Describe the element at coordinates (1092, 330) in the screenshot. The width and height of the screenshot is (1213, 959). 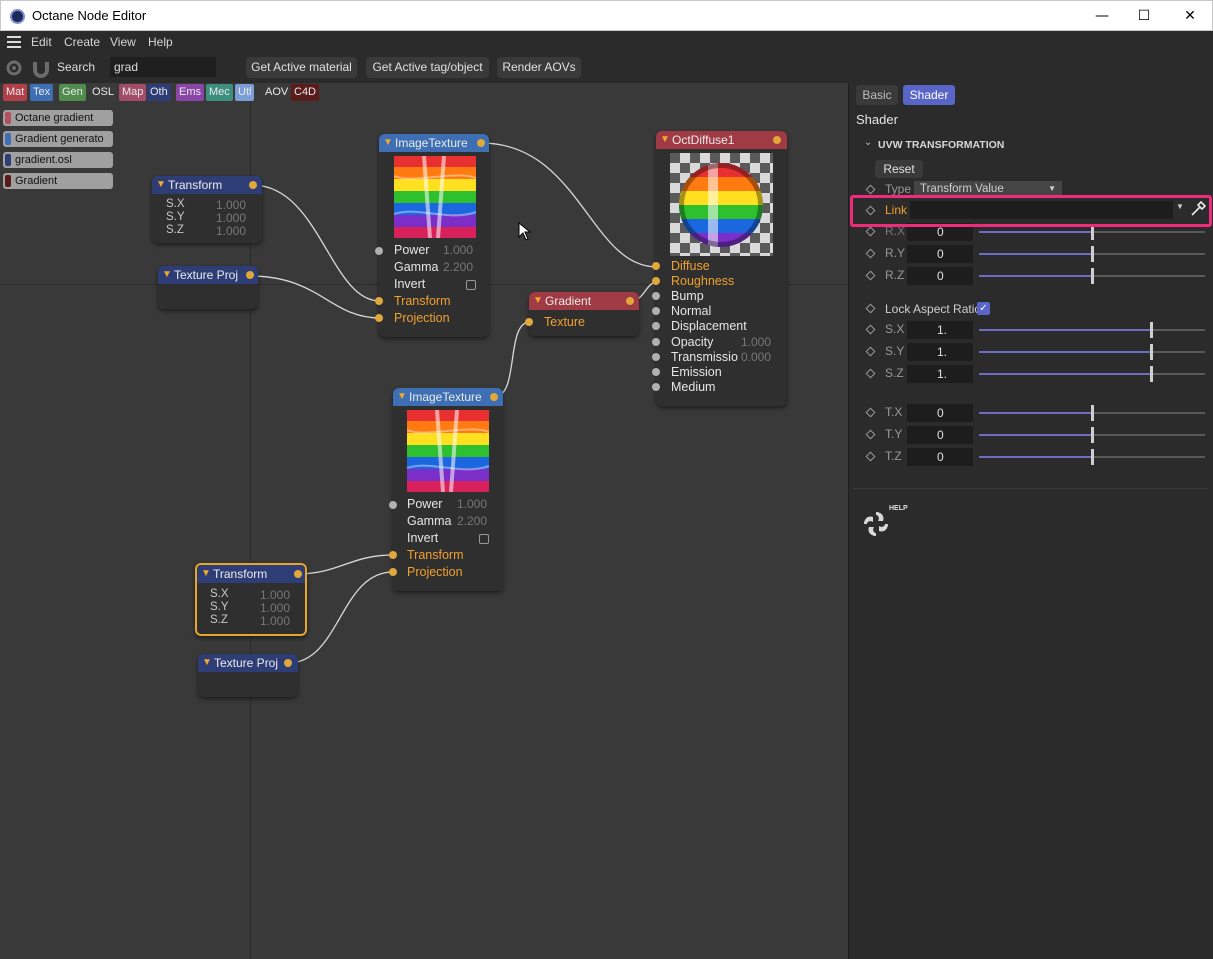
I see `sx-slider` at that location.